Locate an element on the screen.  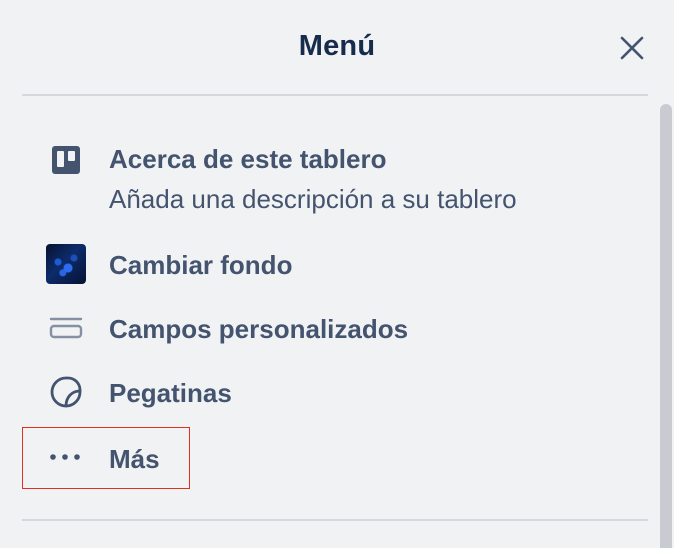
scrollbar is located at coordinates (666, 326).